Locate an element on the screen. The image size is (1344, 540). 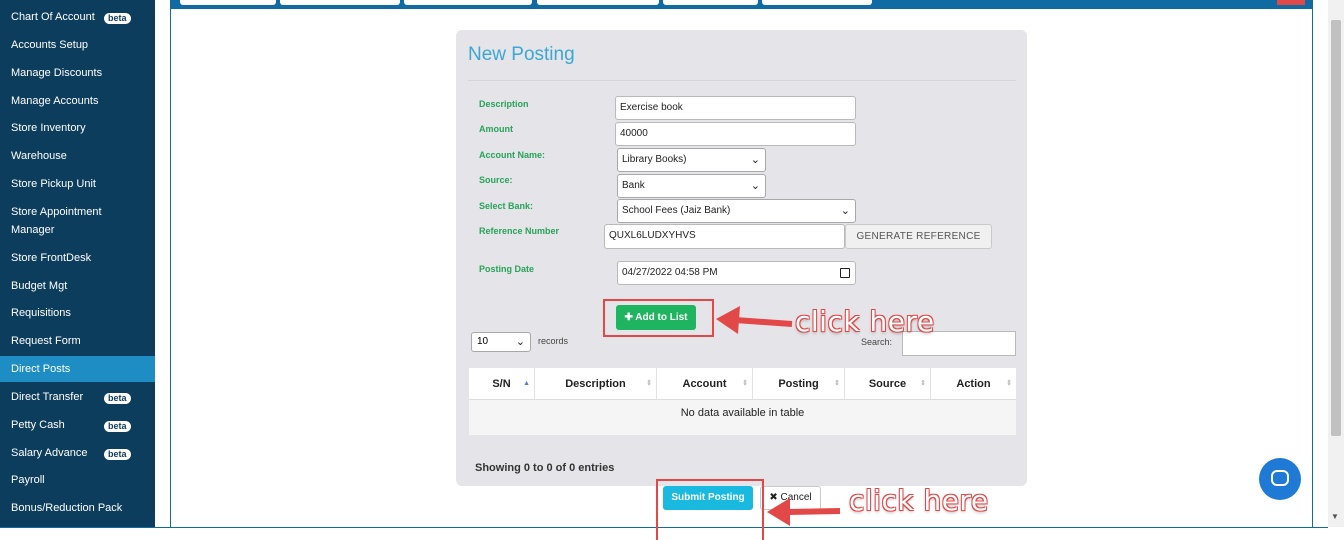
chat-button is located at coordinates (1280, 479).